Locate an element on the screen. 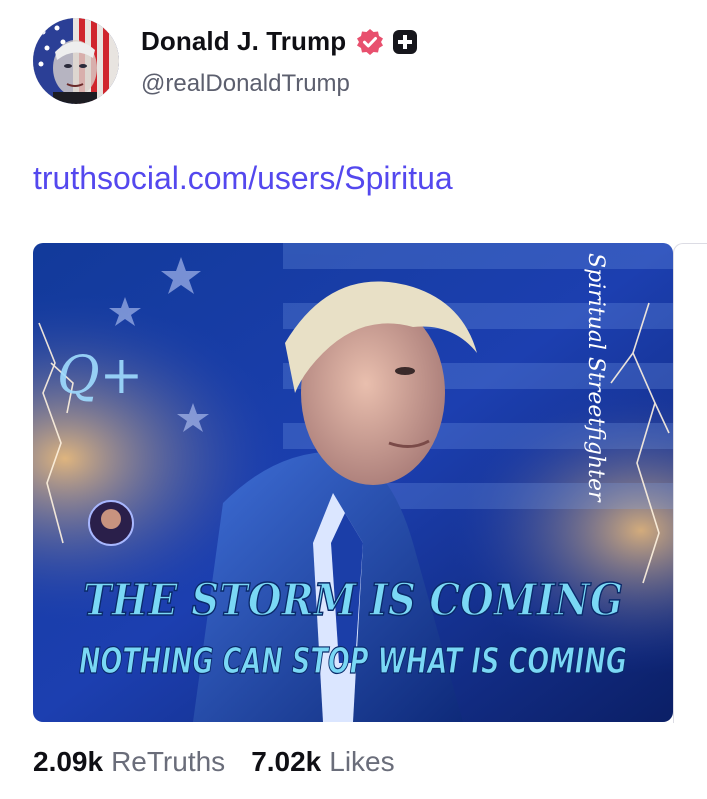 Image resolution: width=707 pixels, height=799 pixels. media-emblem: Q+ is located at coordinates (100, 376).